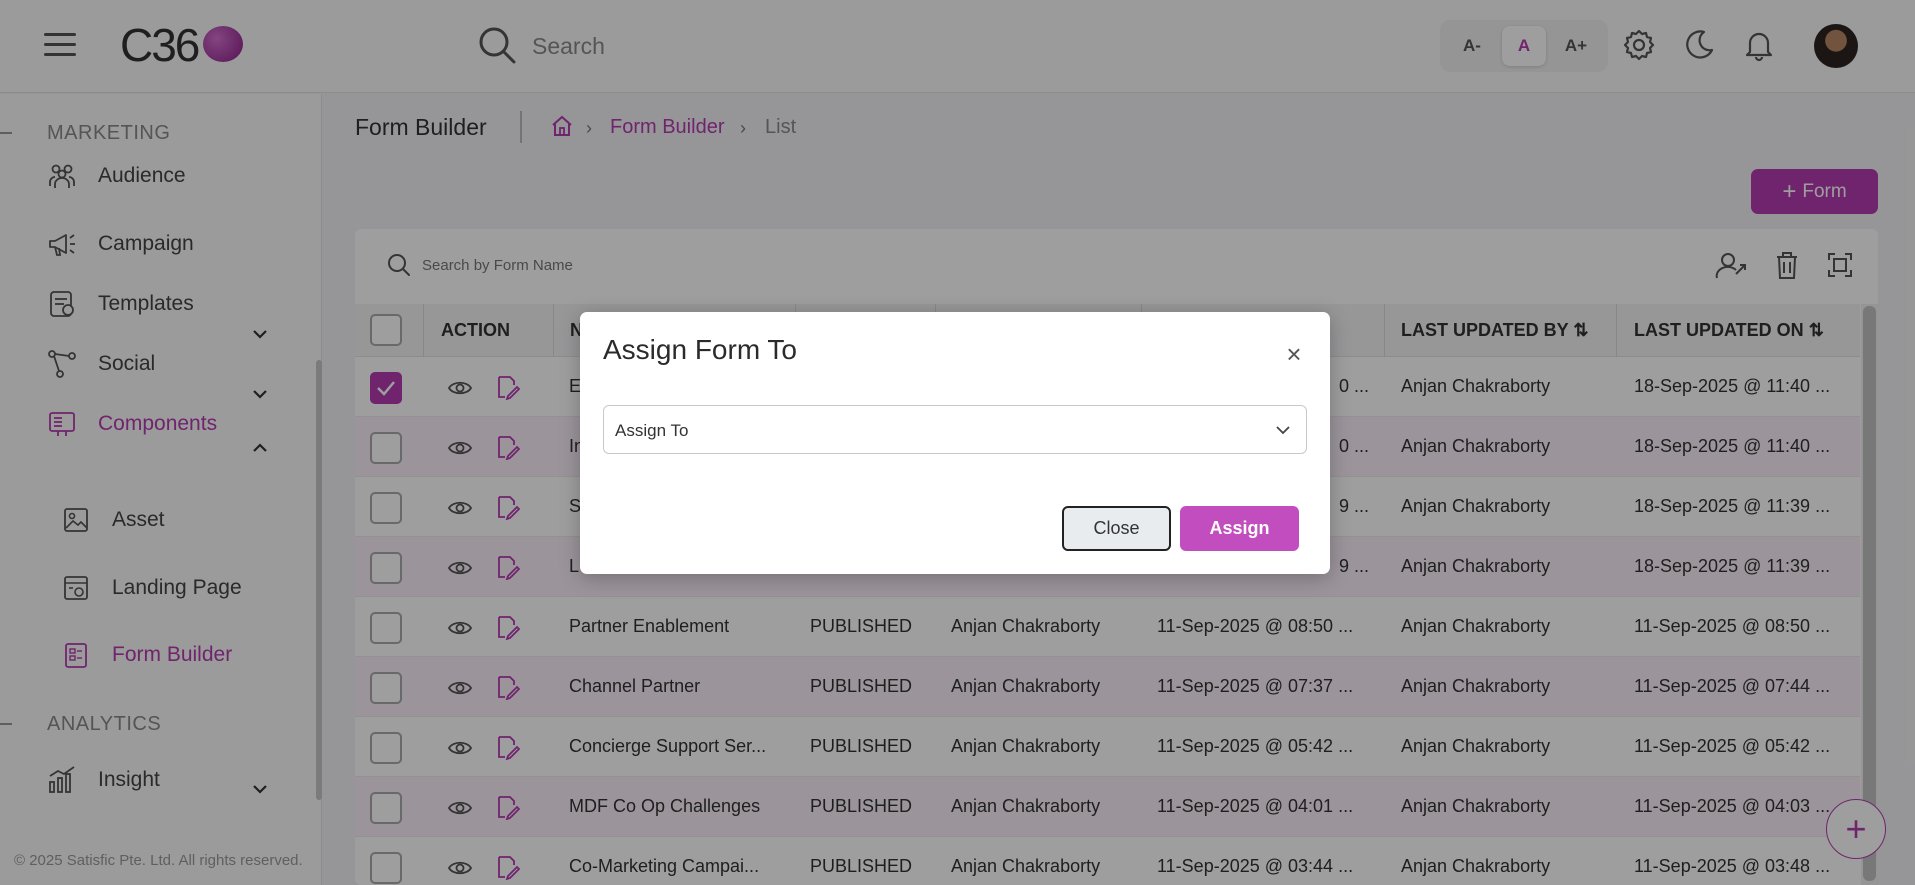  I want to click on close-button: Close, so click(1116, 528).